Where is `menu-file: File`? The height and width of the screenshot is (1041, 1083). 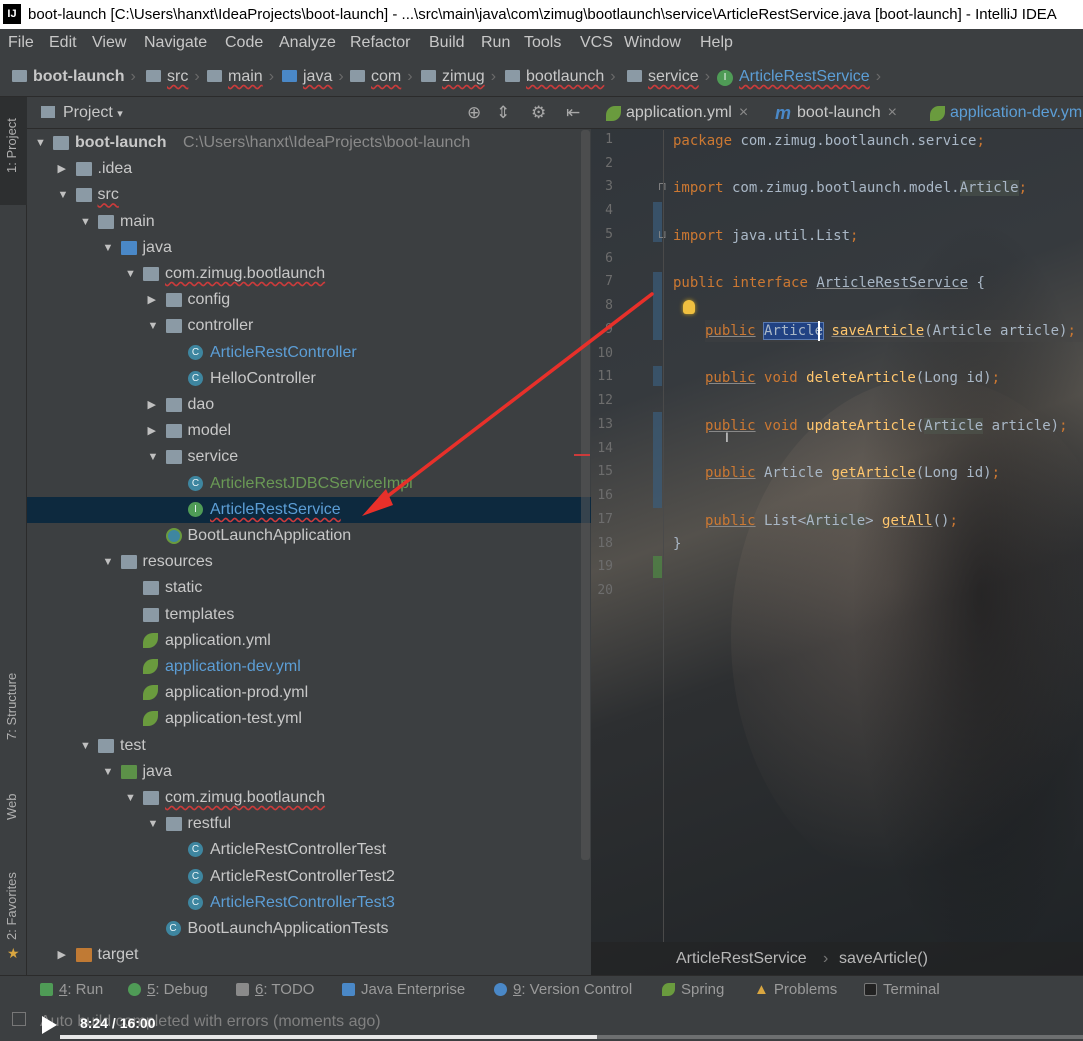 menu-file: File is located at coordinates (21, 43).